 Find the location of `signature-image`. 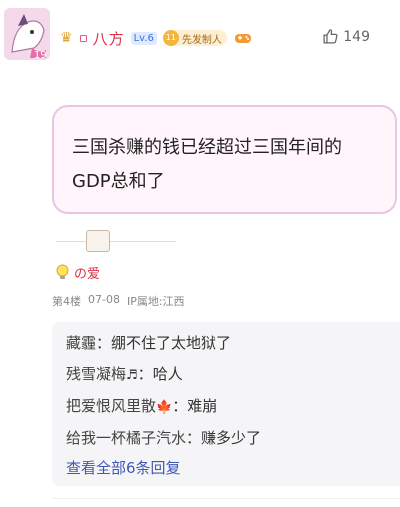

signature-image is located at coordinates (117, 242).